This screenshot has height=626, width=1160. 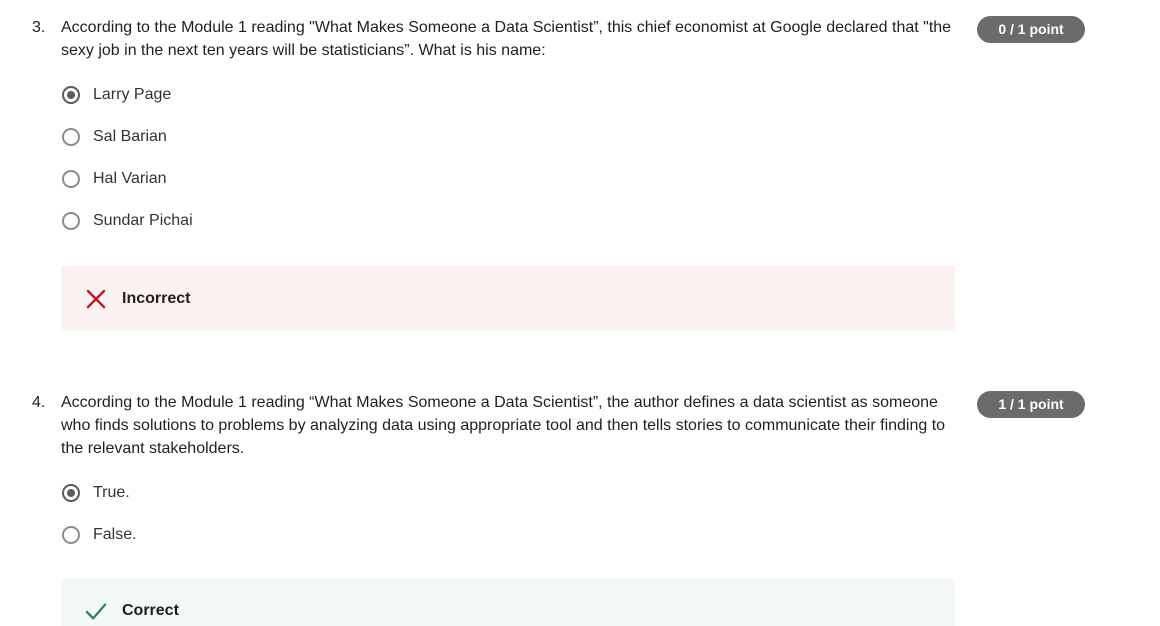 What do you see at coordinates (150, 610) in the screenshot?
I see `feedback-label: Correct` at bounding box center [150, 610].